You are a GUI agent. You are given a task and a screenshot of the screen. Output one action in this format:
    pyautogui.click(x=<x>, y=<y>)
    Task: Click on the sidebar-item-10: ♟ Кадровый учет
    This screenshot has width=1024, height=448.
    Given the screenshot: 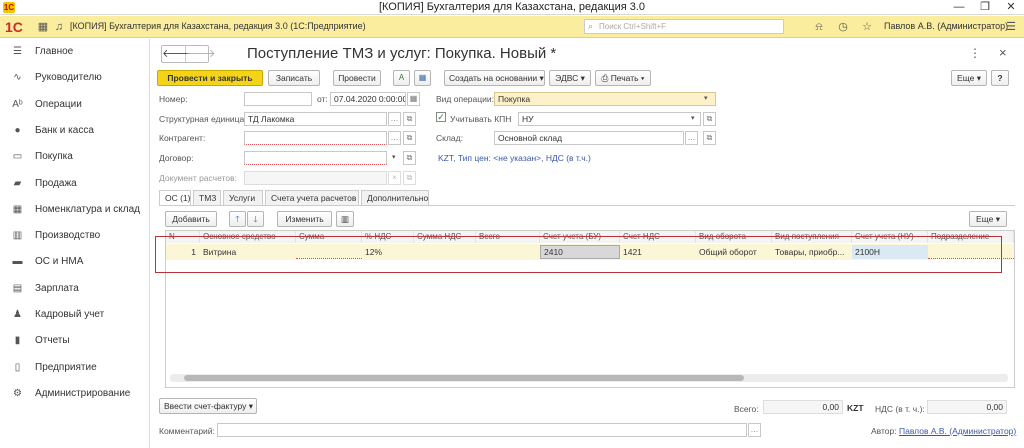 What is the action you would take?
    pyautogui.click(x=75, y=315)
    